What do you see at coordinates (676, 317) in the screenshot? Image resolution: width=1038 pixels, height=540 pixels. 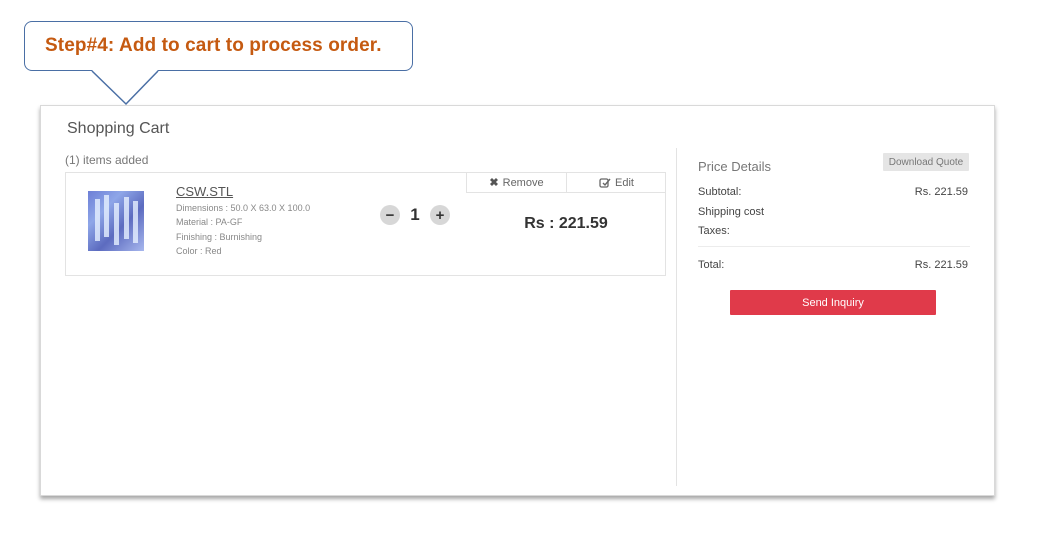 I see `column-divider` at bounding box center [676, 317].